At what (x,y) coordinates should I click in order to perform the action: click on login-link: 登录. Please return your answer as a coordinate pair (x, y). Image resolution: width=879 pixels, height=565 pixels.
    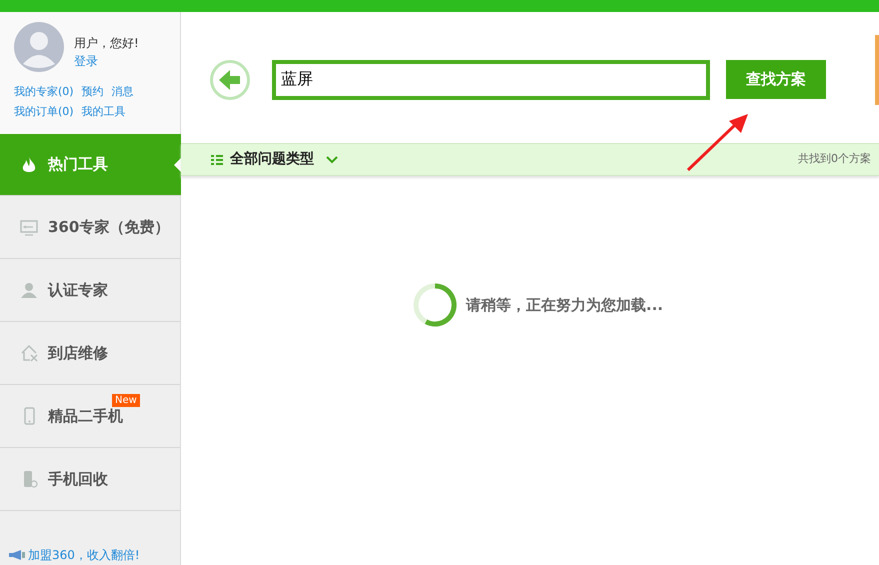
    Looking at the image, I should click on (106, 61).